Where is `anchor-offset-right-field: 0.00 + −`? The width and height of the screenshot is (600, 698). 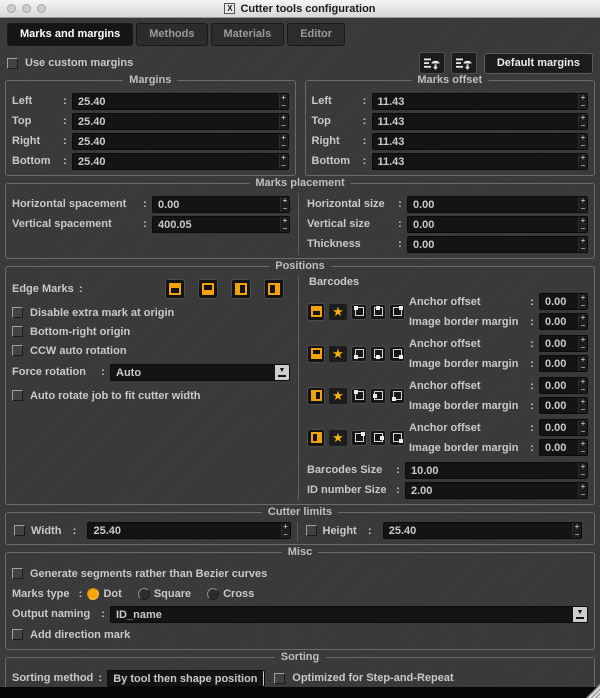 anchor-offset-right-field: 0.00 + − is located at coordinates (563, 427).